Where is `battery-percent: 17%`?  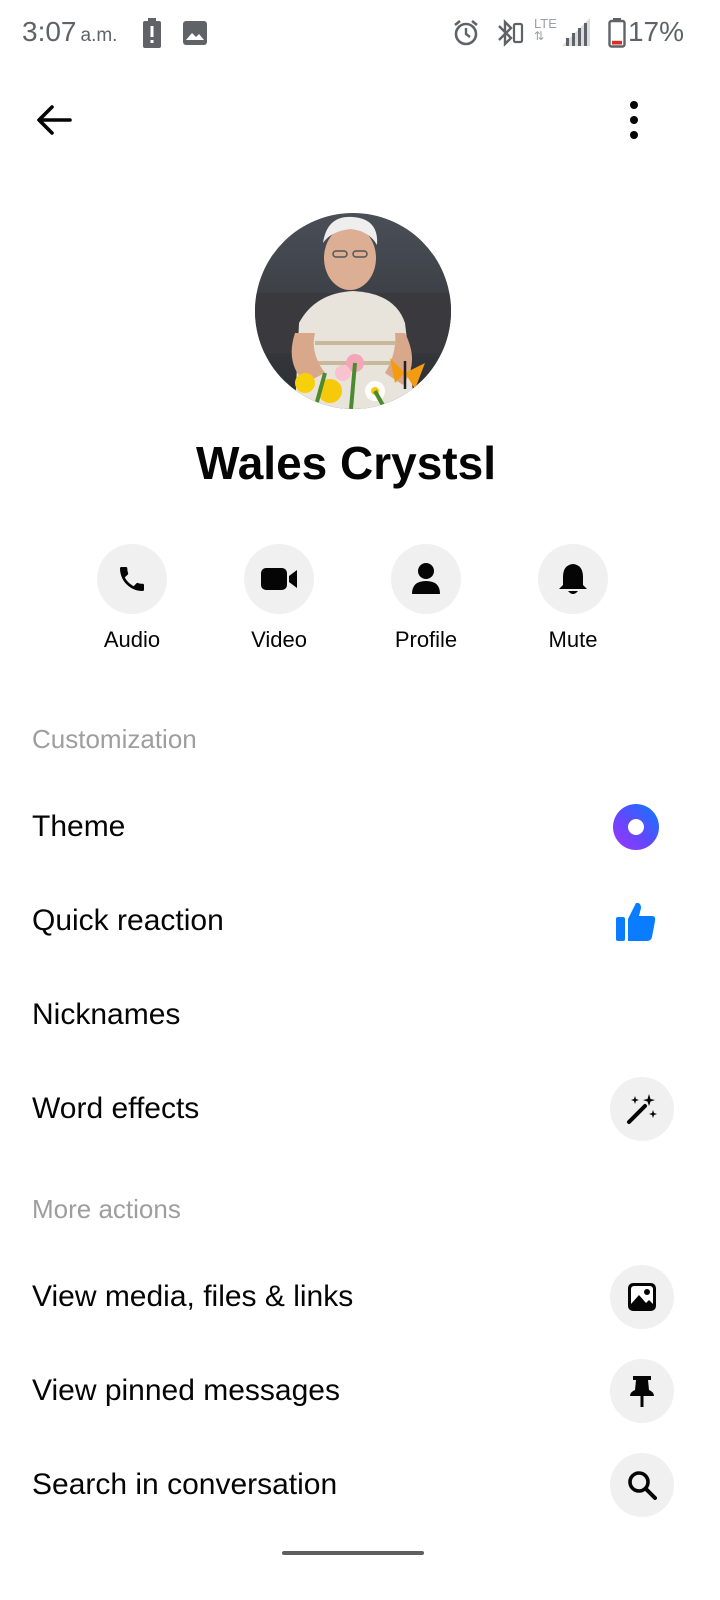 battery-percent: 17% is located at coordinates (655, 31).